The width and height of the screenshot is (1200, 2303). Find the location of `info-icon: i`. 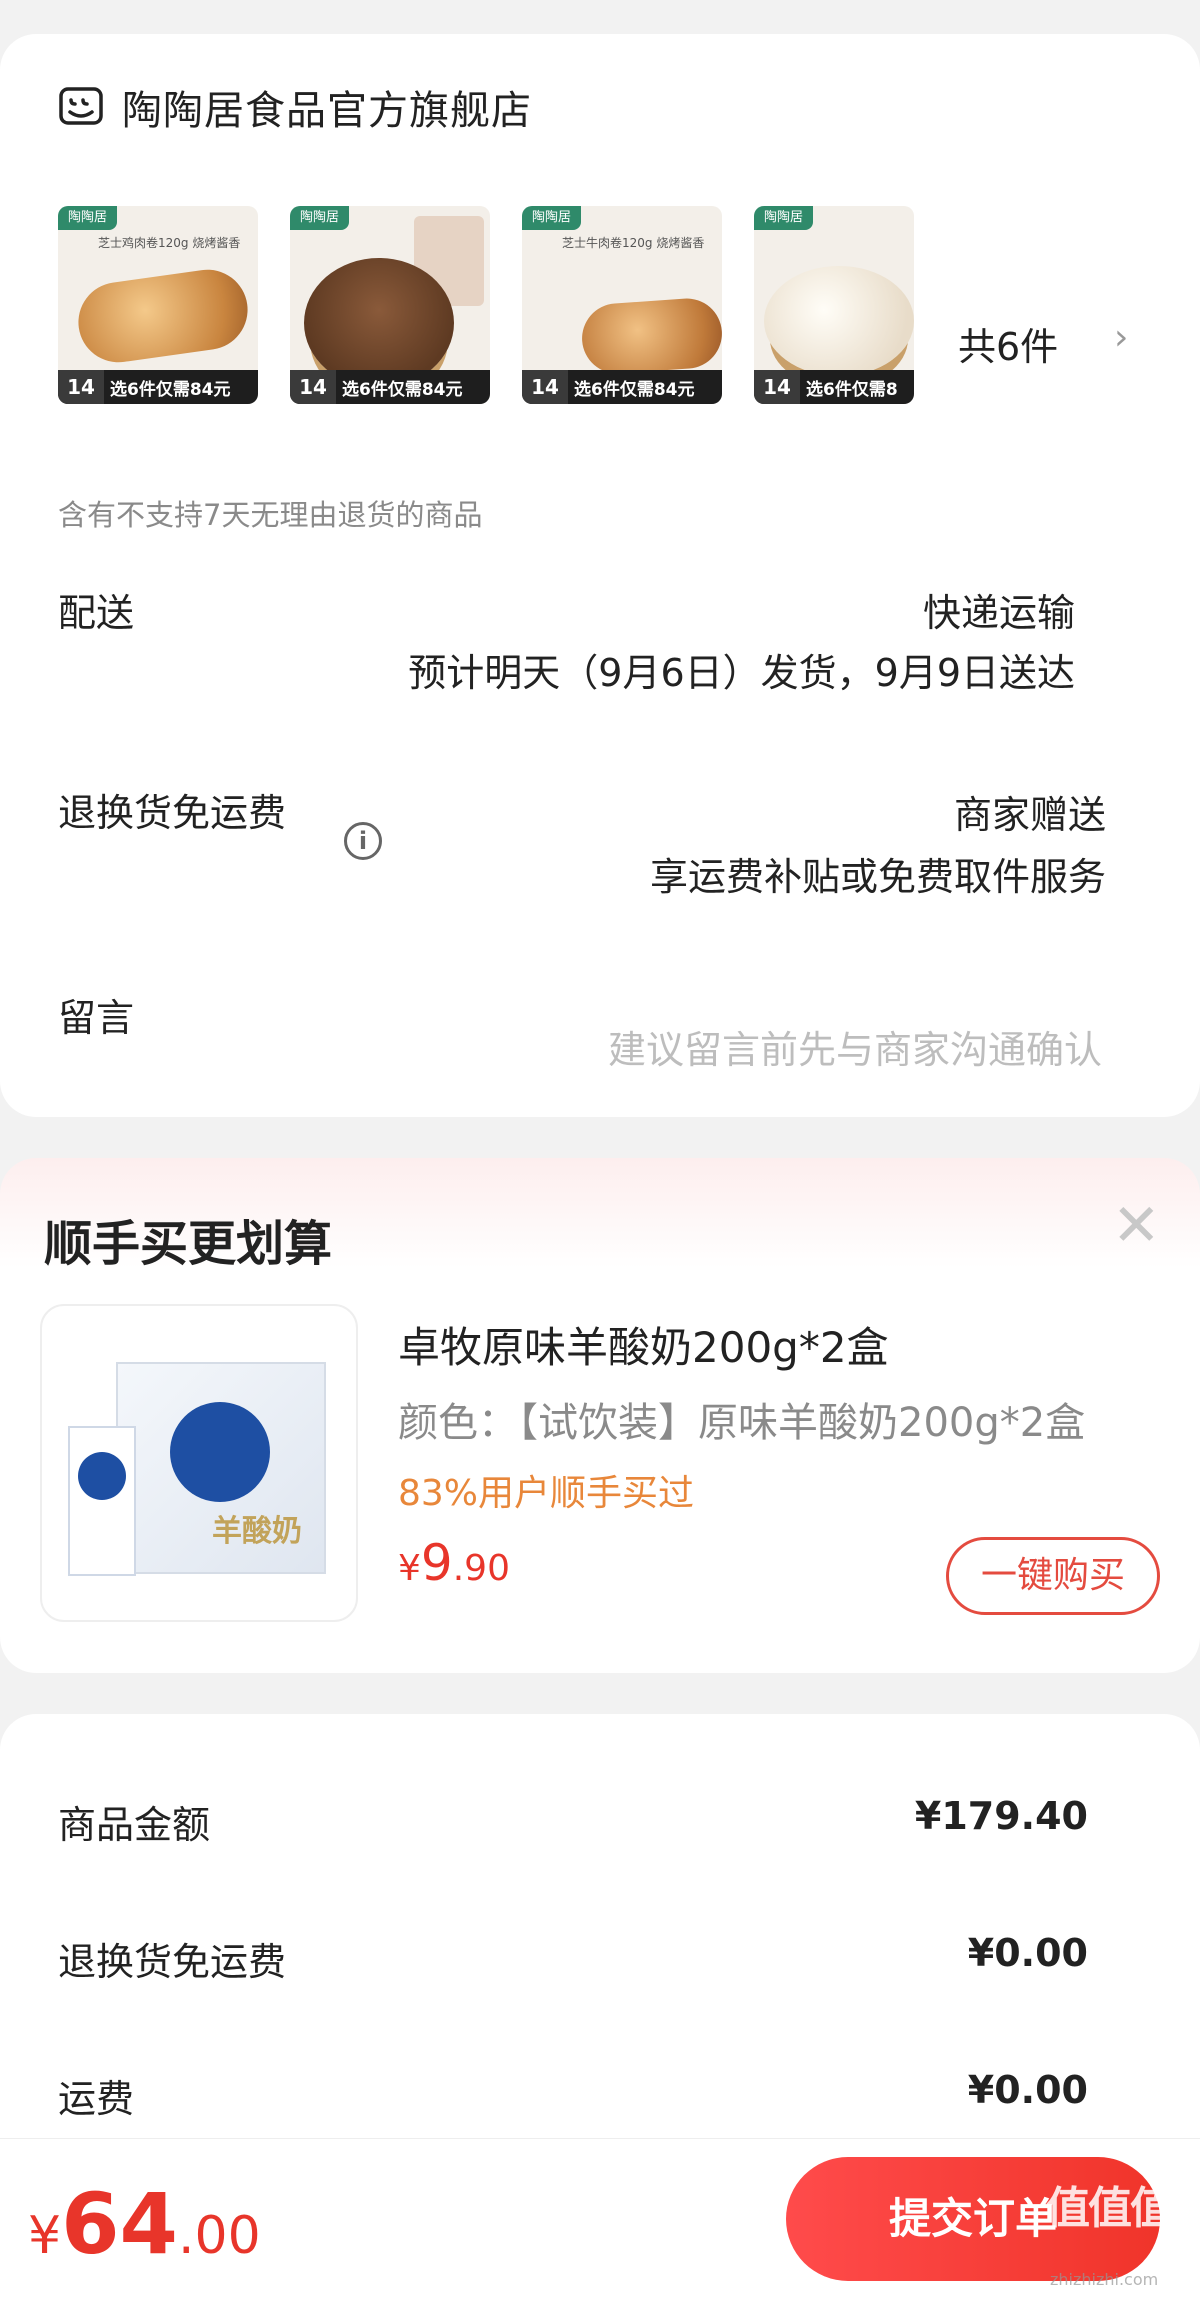

info-icon: i is located at coordinates (363, 841).